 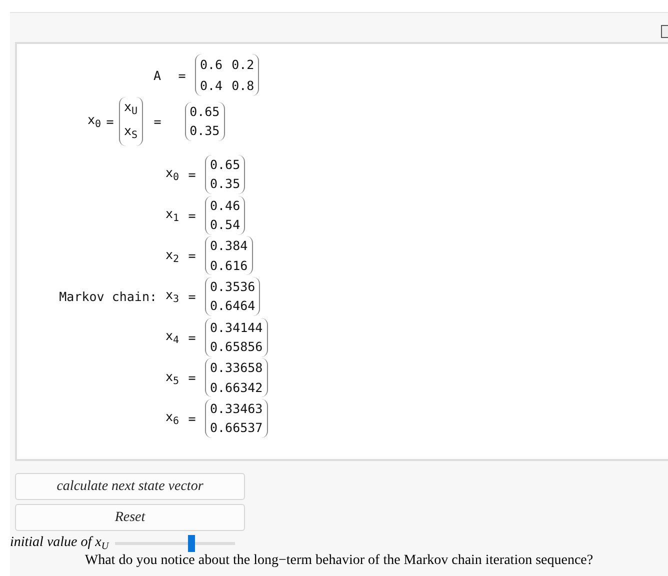 I want to click on matrix-entry: 0.8, so click(x=243, y=86).